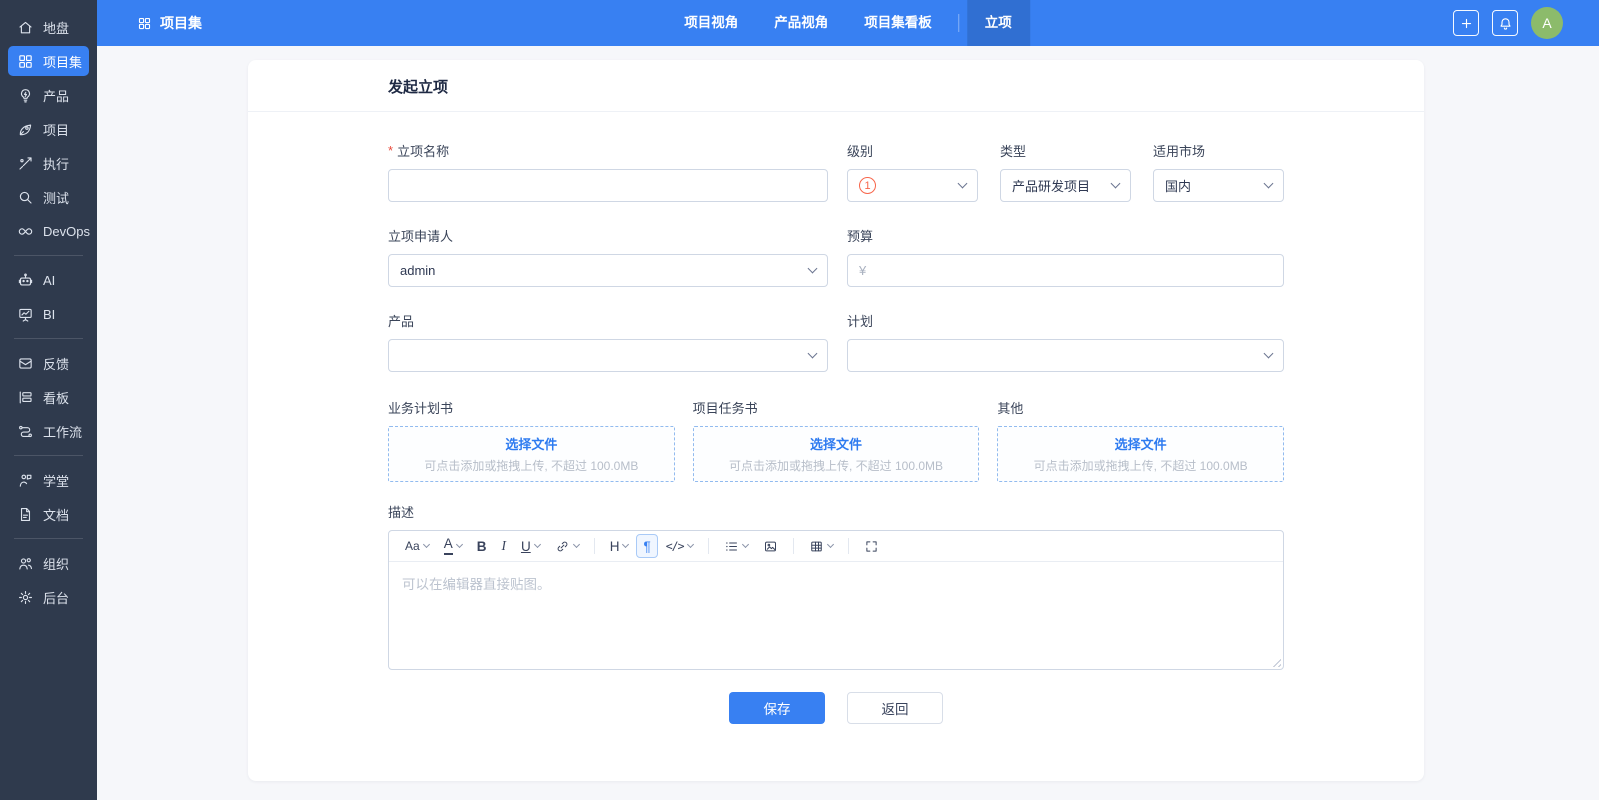 The width and height of the screenshot is (1599, 800). What do you see at coordinates (48, 27) in the screenshot?
I see `sidebar-item-home: 地盘` at bounding box center [48, 27].